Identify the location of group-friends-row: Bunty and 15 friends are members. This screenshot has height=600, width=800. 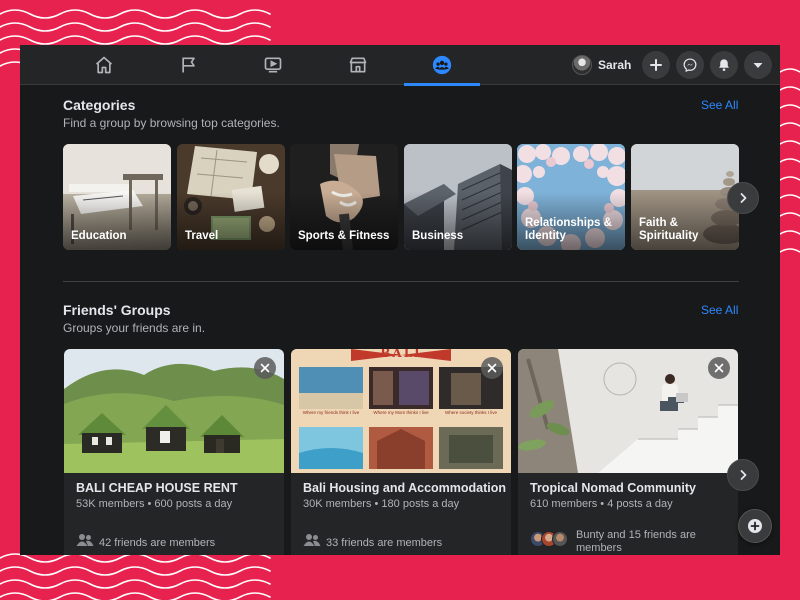
(618, 542).